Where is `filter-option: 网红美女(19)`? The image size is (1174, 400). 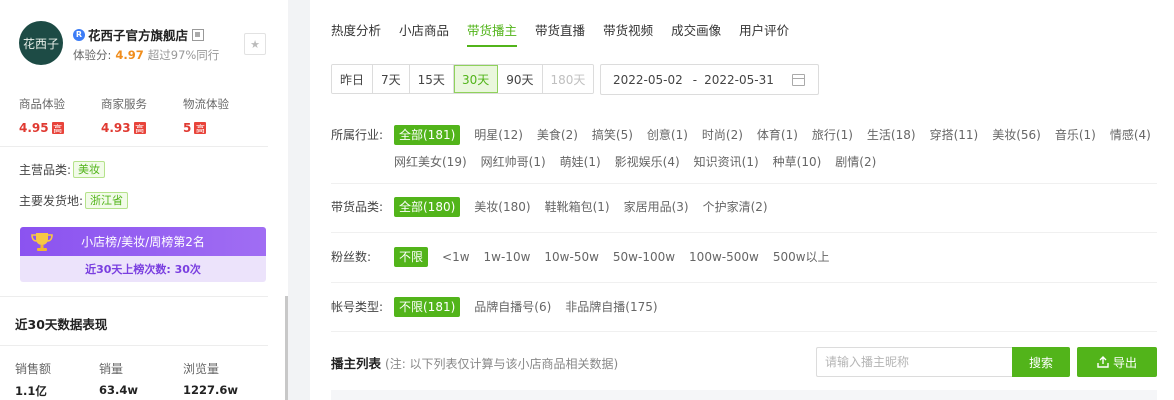 filter-option: 网红美女(19) is located at coordinates (430, 162).